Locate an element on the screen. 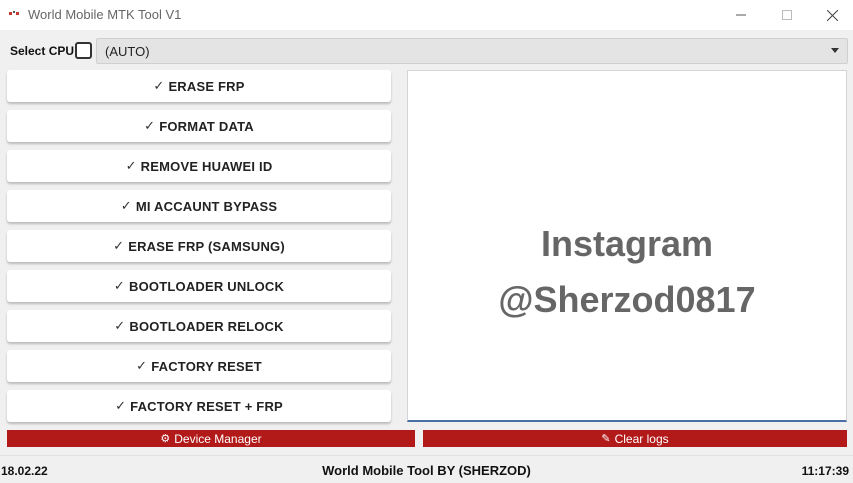 The height and width of the screenshot is (483, 853). factory-reset-button: ✓ FACTORY RESET is located at coordinates (199, 366).